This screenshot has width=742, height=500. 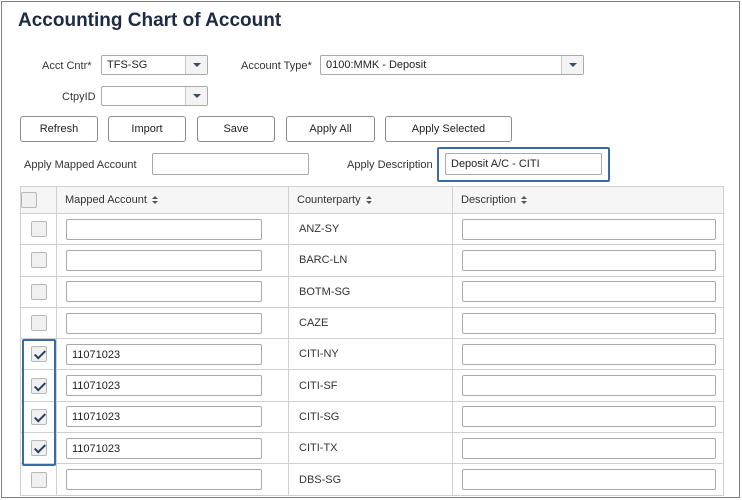 What do you see at coordinates (59, 129) in the screenshot?
I see `refresh-button: Refresh` at bounding box center [59, 129].